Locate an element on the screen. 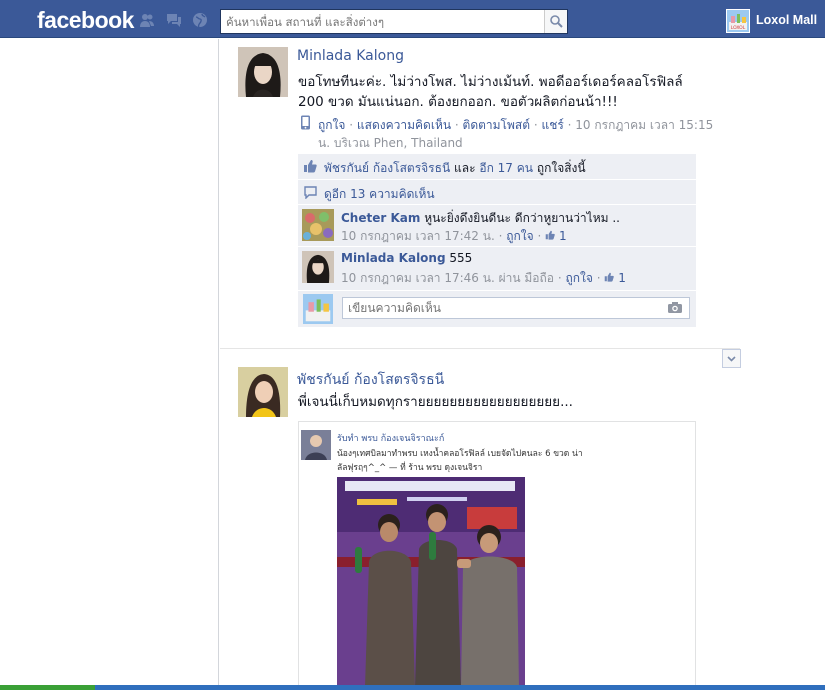 The width and height of the screenshot is (825, 690). likes-suffix: ถูกใจสิ่งนี้ is located at coordinates (561, 168).